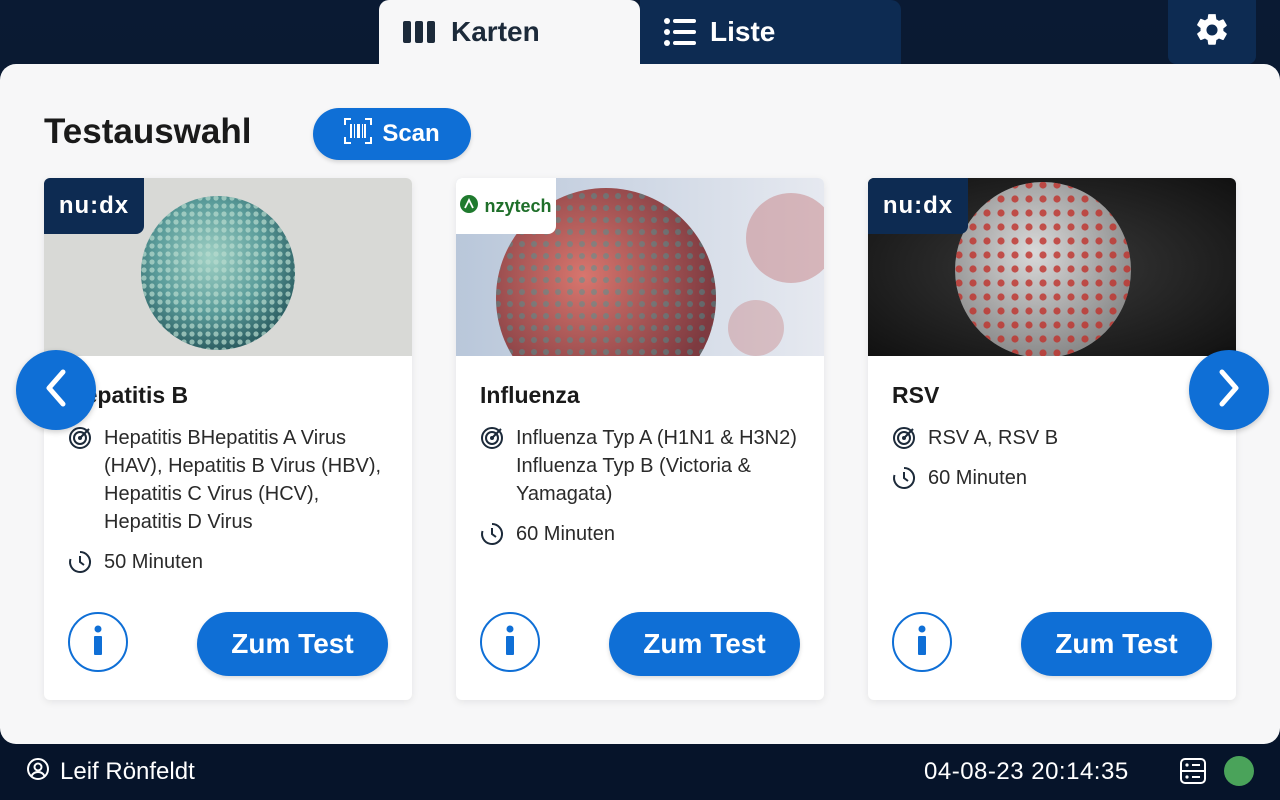 This screenshot has width=1280, height=800. What do you see at coordinates (153, 562) in the screenshot?
I see `duration-text: 50 Minuten` at bounding box center [153, 562].